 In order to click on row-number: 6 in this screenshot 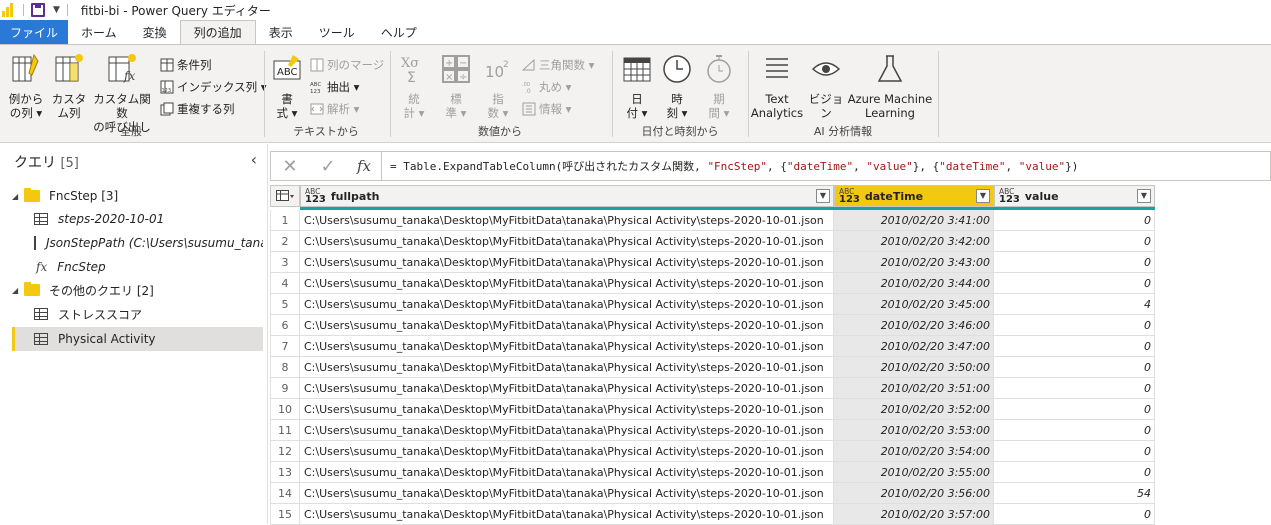, I will do `click(285, 325)`.